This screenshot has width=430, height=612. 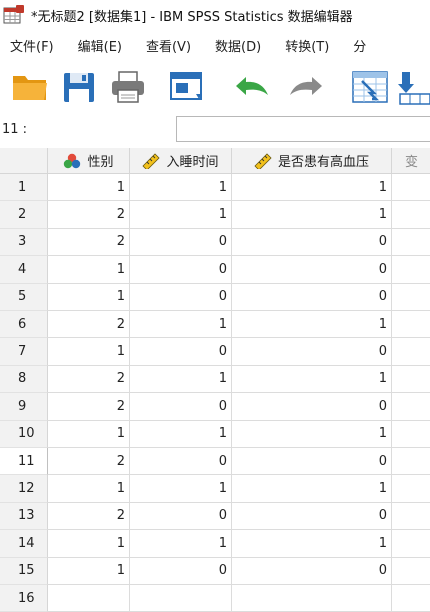 I want to click on row-number: 2, so click(x=24, y=215).